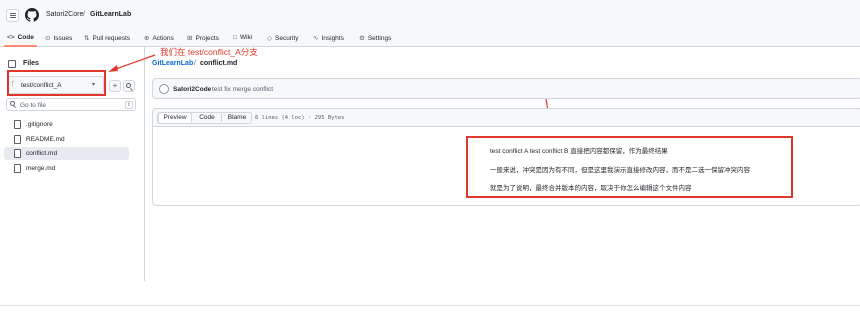 The width and height of the screenshot is (860, 311). Describe the element at coordinates (175, 118) in the screenshot. I see `tab-preview: Preview` at that location.